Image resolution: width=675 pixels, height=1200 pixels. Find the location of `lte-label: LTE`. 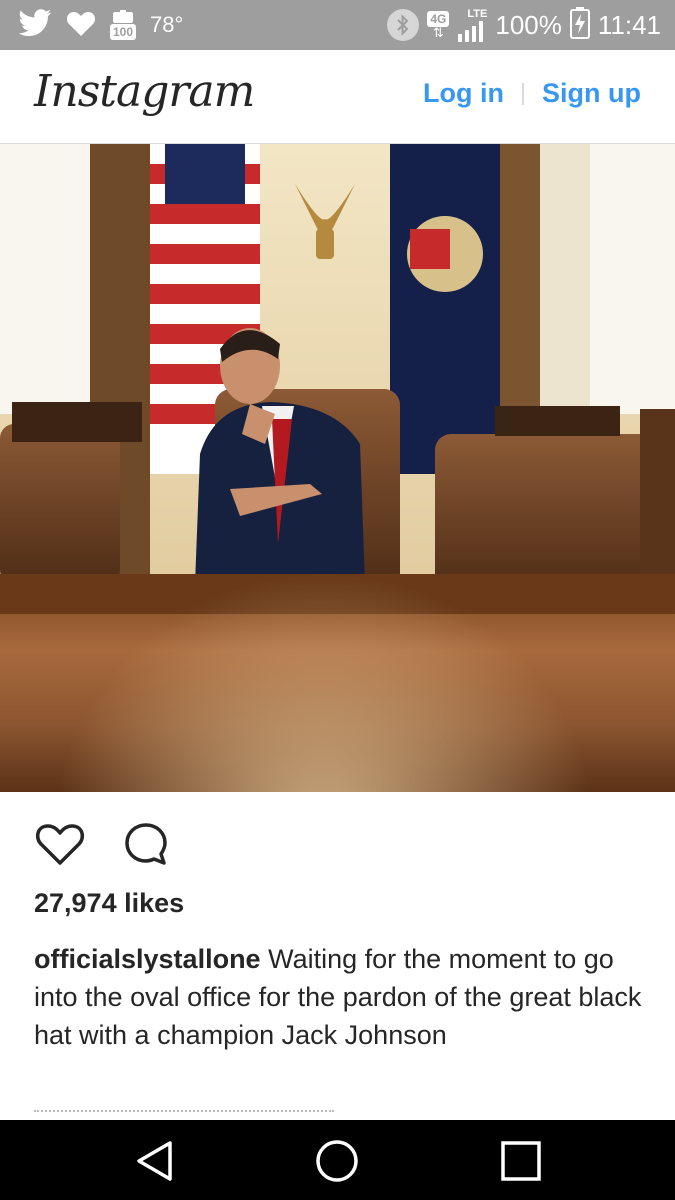

lte-label: LTE is located at coordinates (477, 13).